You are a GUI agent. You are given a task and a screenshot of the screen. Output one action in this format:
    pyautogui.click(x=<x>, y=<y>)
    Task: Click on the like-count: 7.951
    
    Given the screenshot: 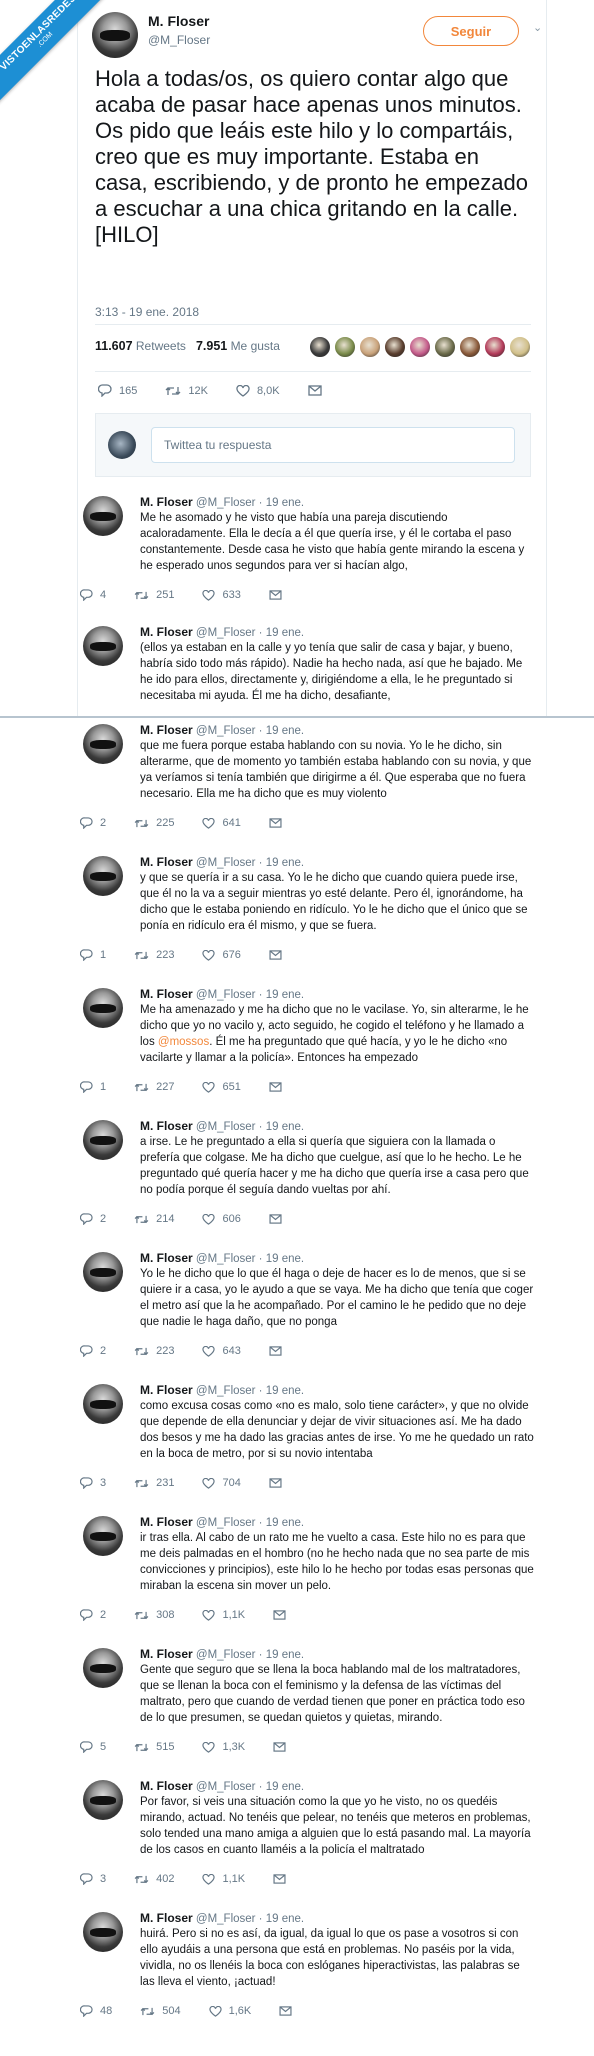 What is the action you would take?
    pyautogui.click(x=211, y=346)
    